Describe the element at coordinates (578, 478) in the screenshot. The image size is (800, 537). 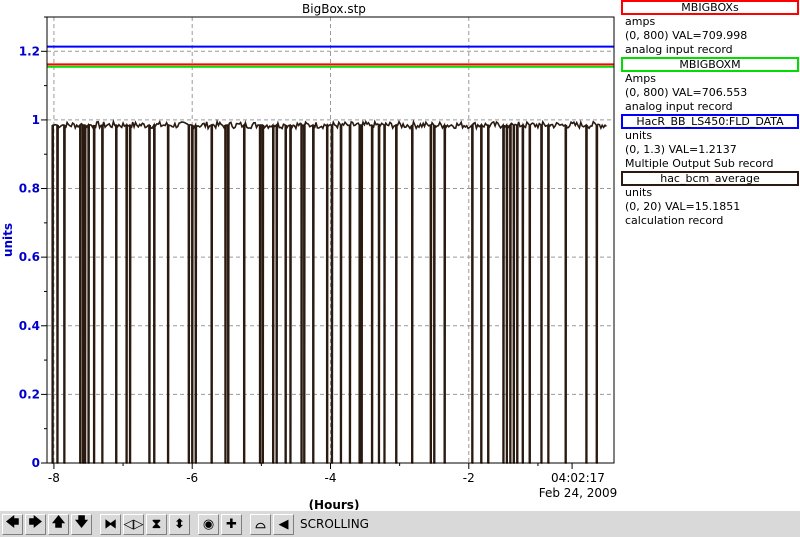
I see `end-time-label: 04:02:17` at that location.